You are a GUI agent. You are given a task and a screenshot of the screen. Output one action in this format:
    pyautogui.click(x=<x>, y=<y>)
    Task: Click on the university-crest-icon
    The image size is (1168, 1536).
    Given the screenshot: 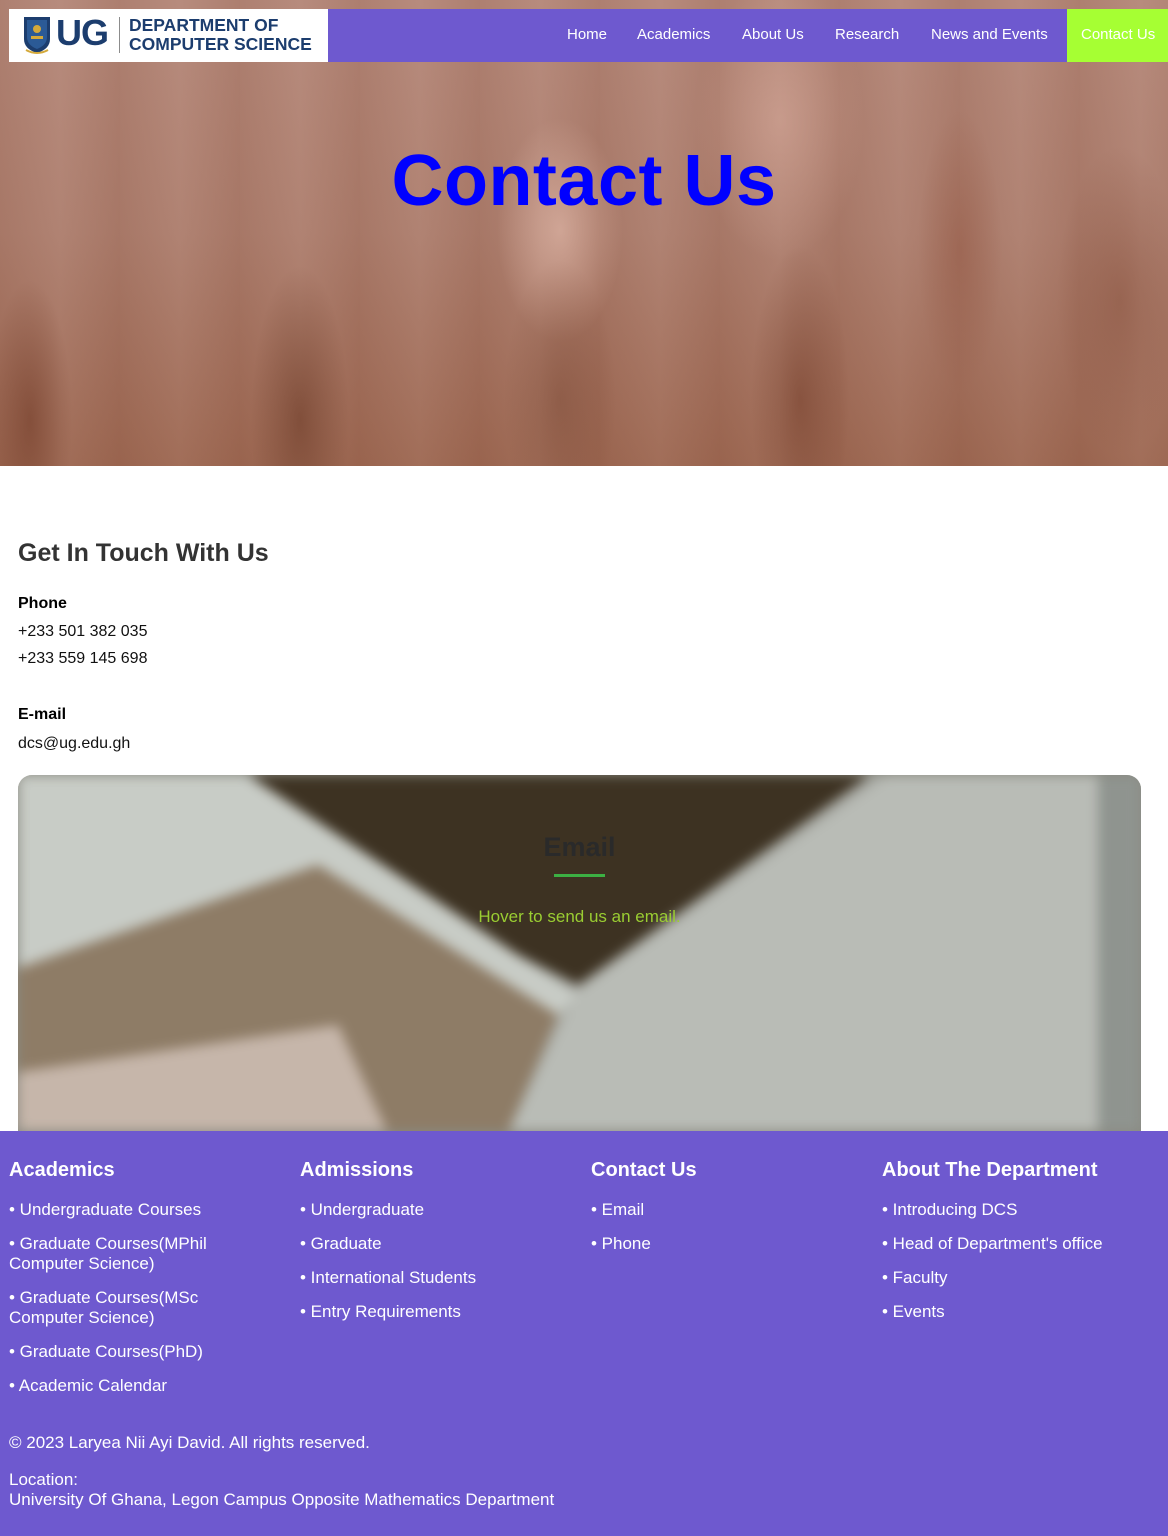 What is the action you would take?
    pyautogui.click(x=37, y=35)
    